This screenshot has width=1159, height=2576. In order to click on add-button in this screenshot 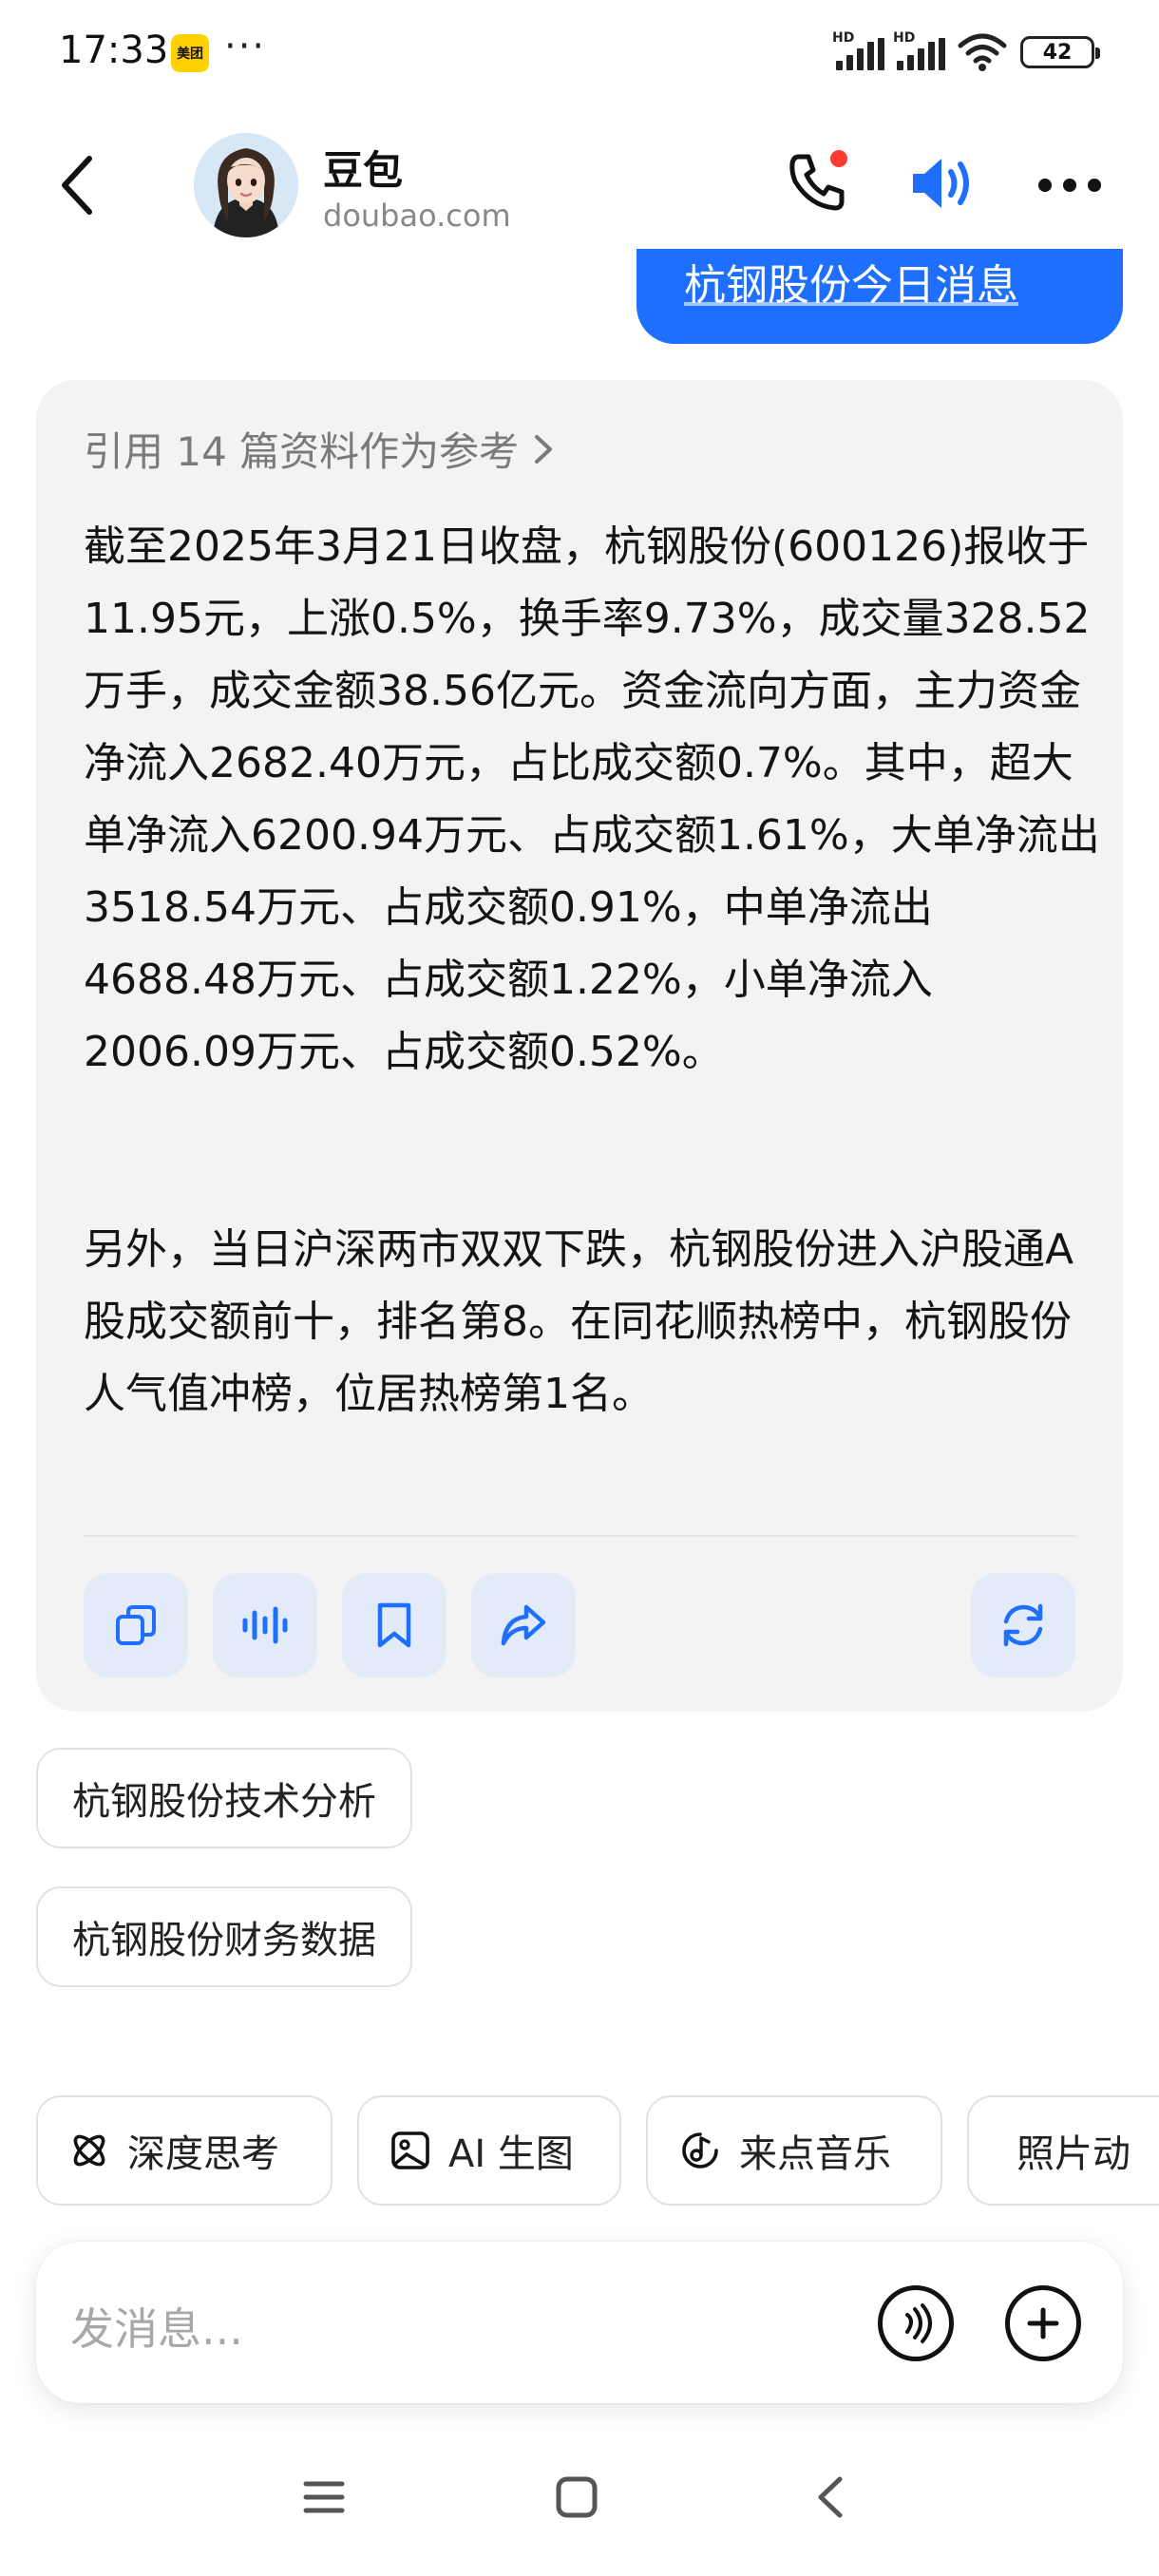, I will do `click(1043, 2323)`.